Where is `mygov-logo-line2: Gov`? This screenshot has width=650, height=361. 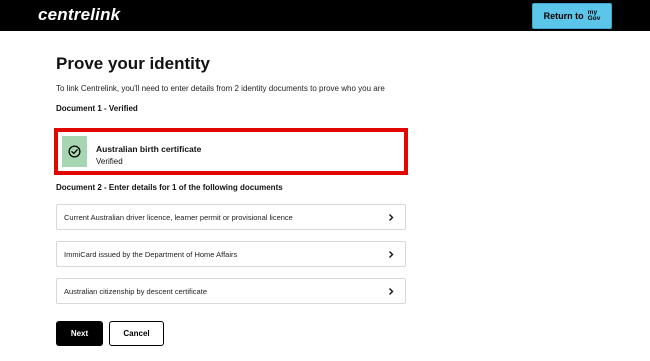
mygov-logo-line2: Gov is located at coordinates (594, 18).